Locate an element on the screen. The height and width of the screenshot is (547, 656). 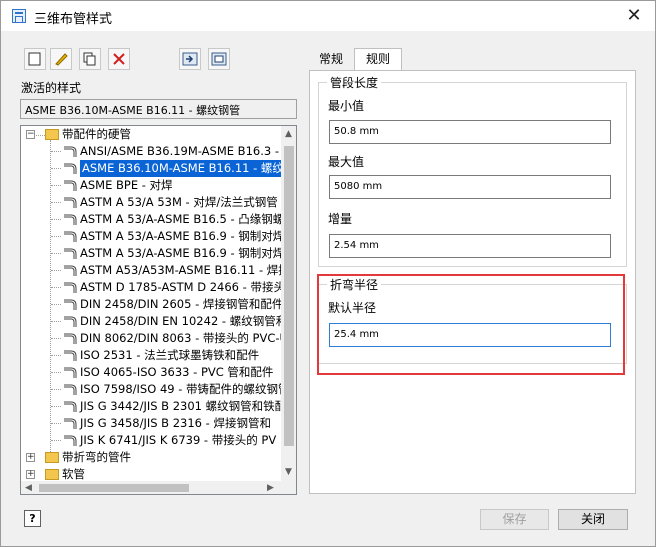
max-value-label: 最大值 is located at coordinates (346, 162).